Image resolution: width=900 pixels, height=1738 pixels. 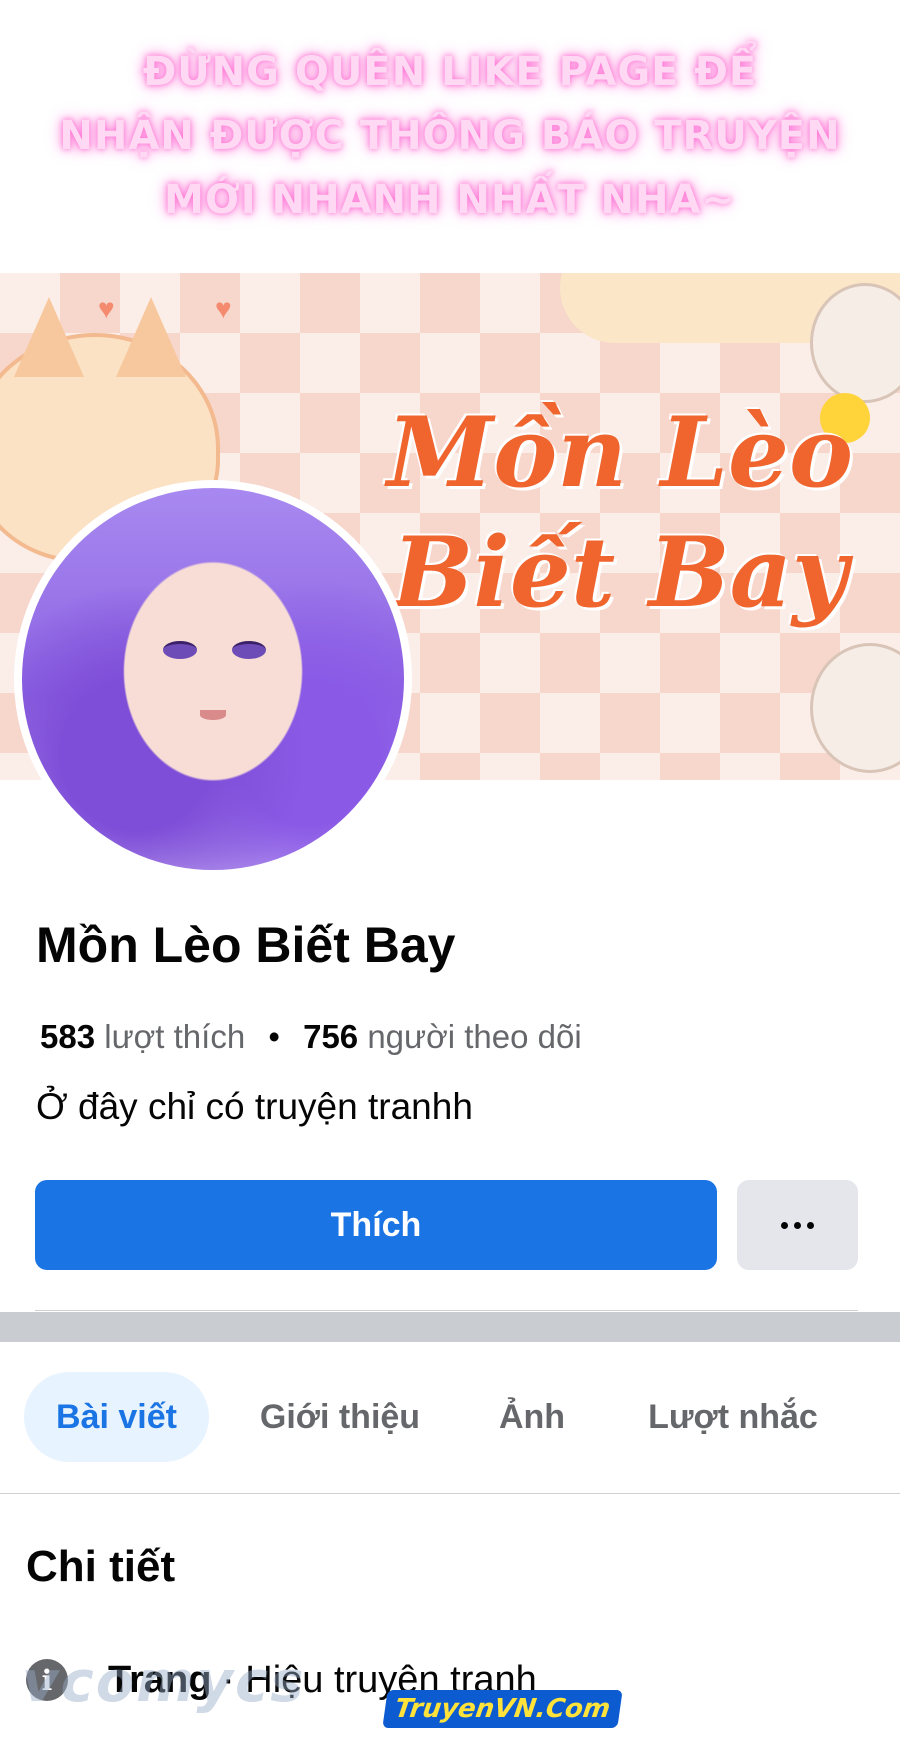 What do you see at coordinates (180, 649) in the screenshot?
I see `avatar-eye-left` at bounding box center [180, 649].